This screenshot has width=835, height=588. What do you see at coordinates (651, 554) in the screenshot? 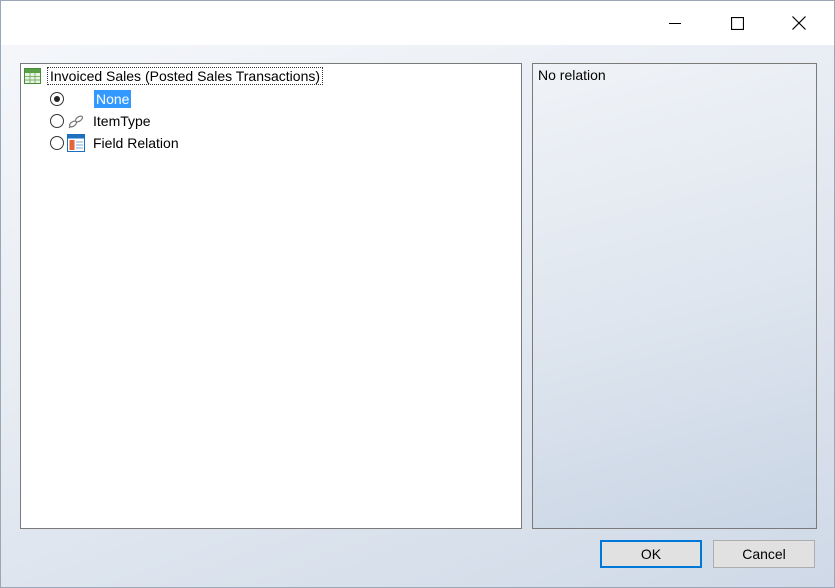
I see `ok-button: OK` at bounding box center [651, 554].